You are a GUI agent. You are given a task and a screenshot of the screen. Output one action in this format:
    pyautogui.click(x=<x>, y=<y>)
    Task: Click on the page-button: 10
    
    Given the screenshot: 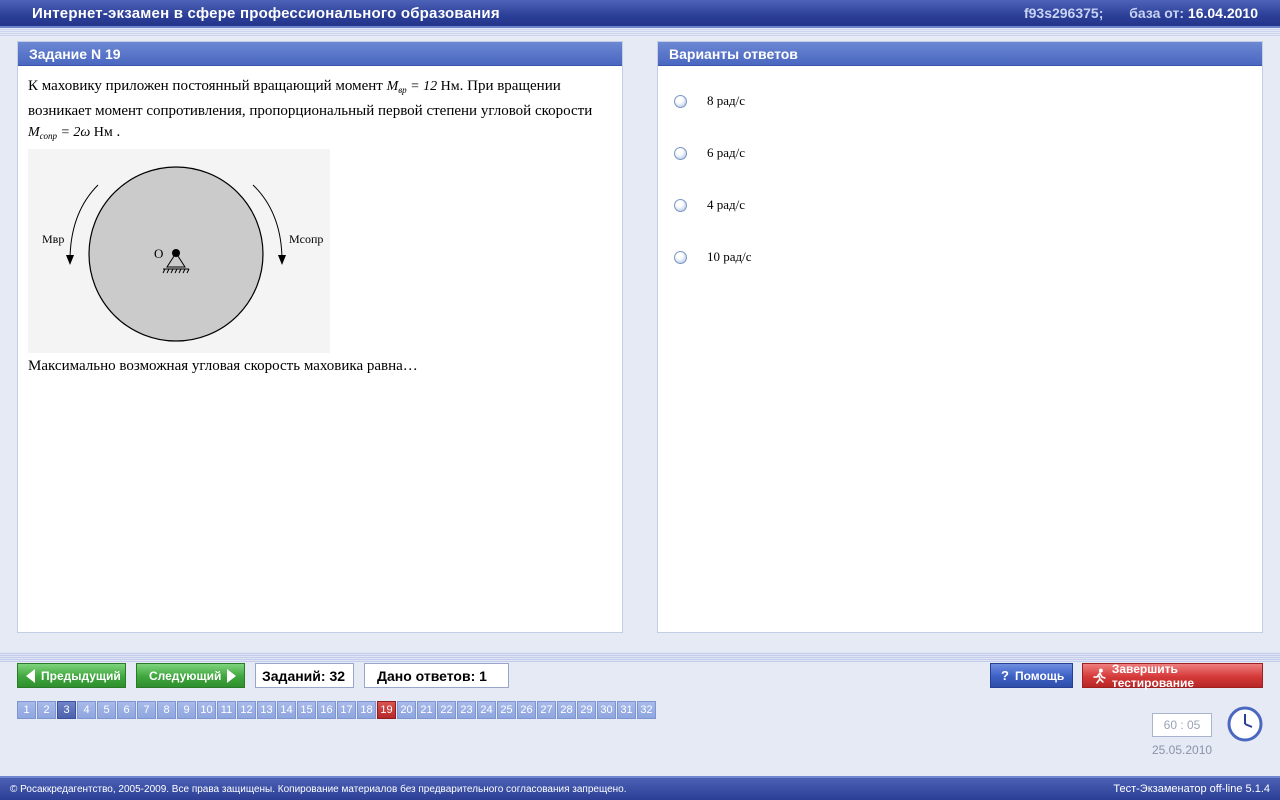 What is the action you would take?
    pyautogui.click(x=206, y=710)
    